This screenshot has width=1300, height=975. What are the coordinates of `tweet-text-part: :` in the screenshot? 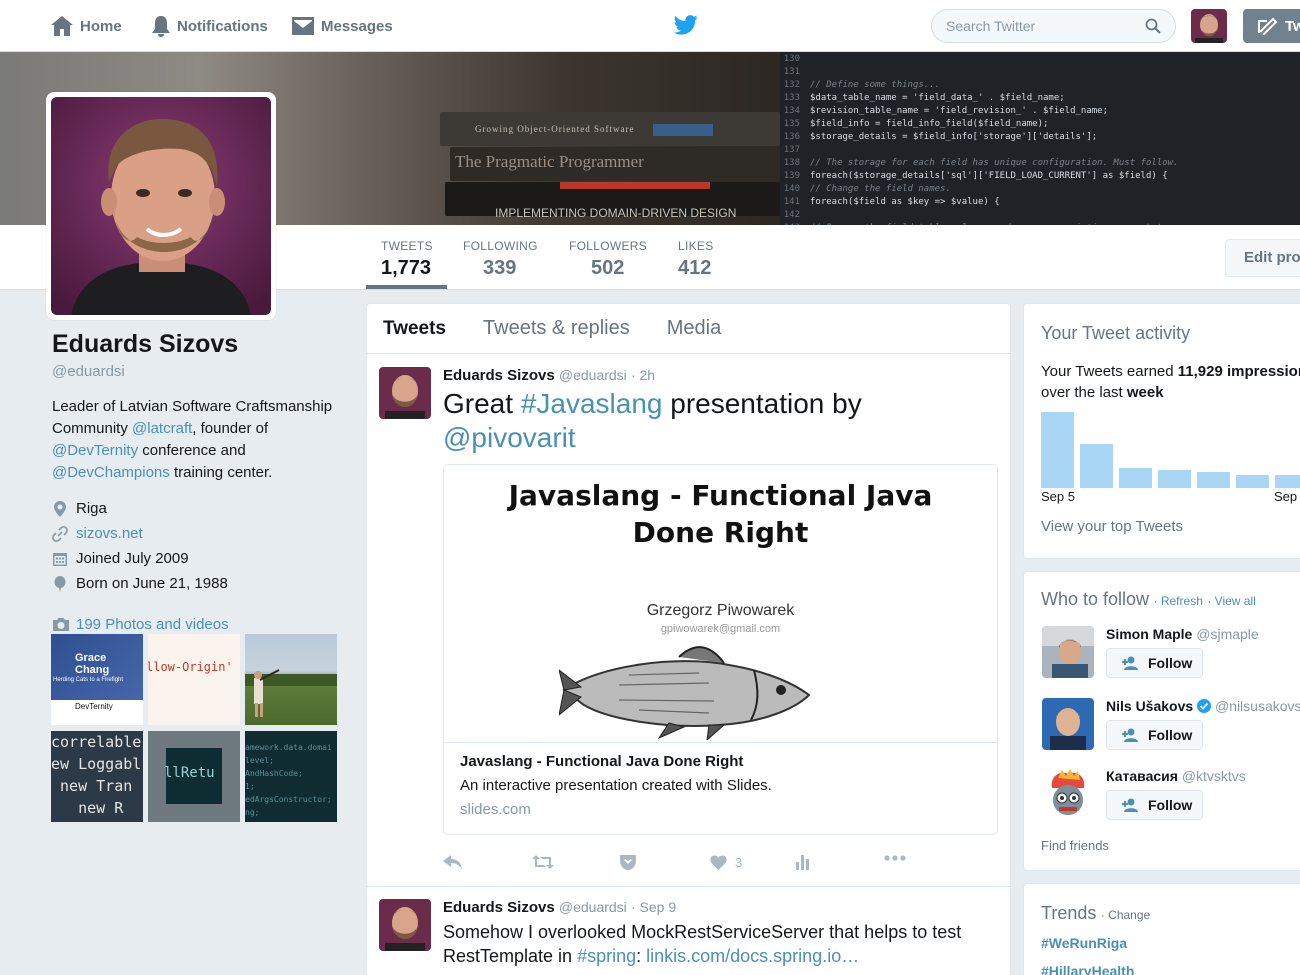 It's located at (641, 956).